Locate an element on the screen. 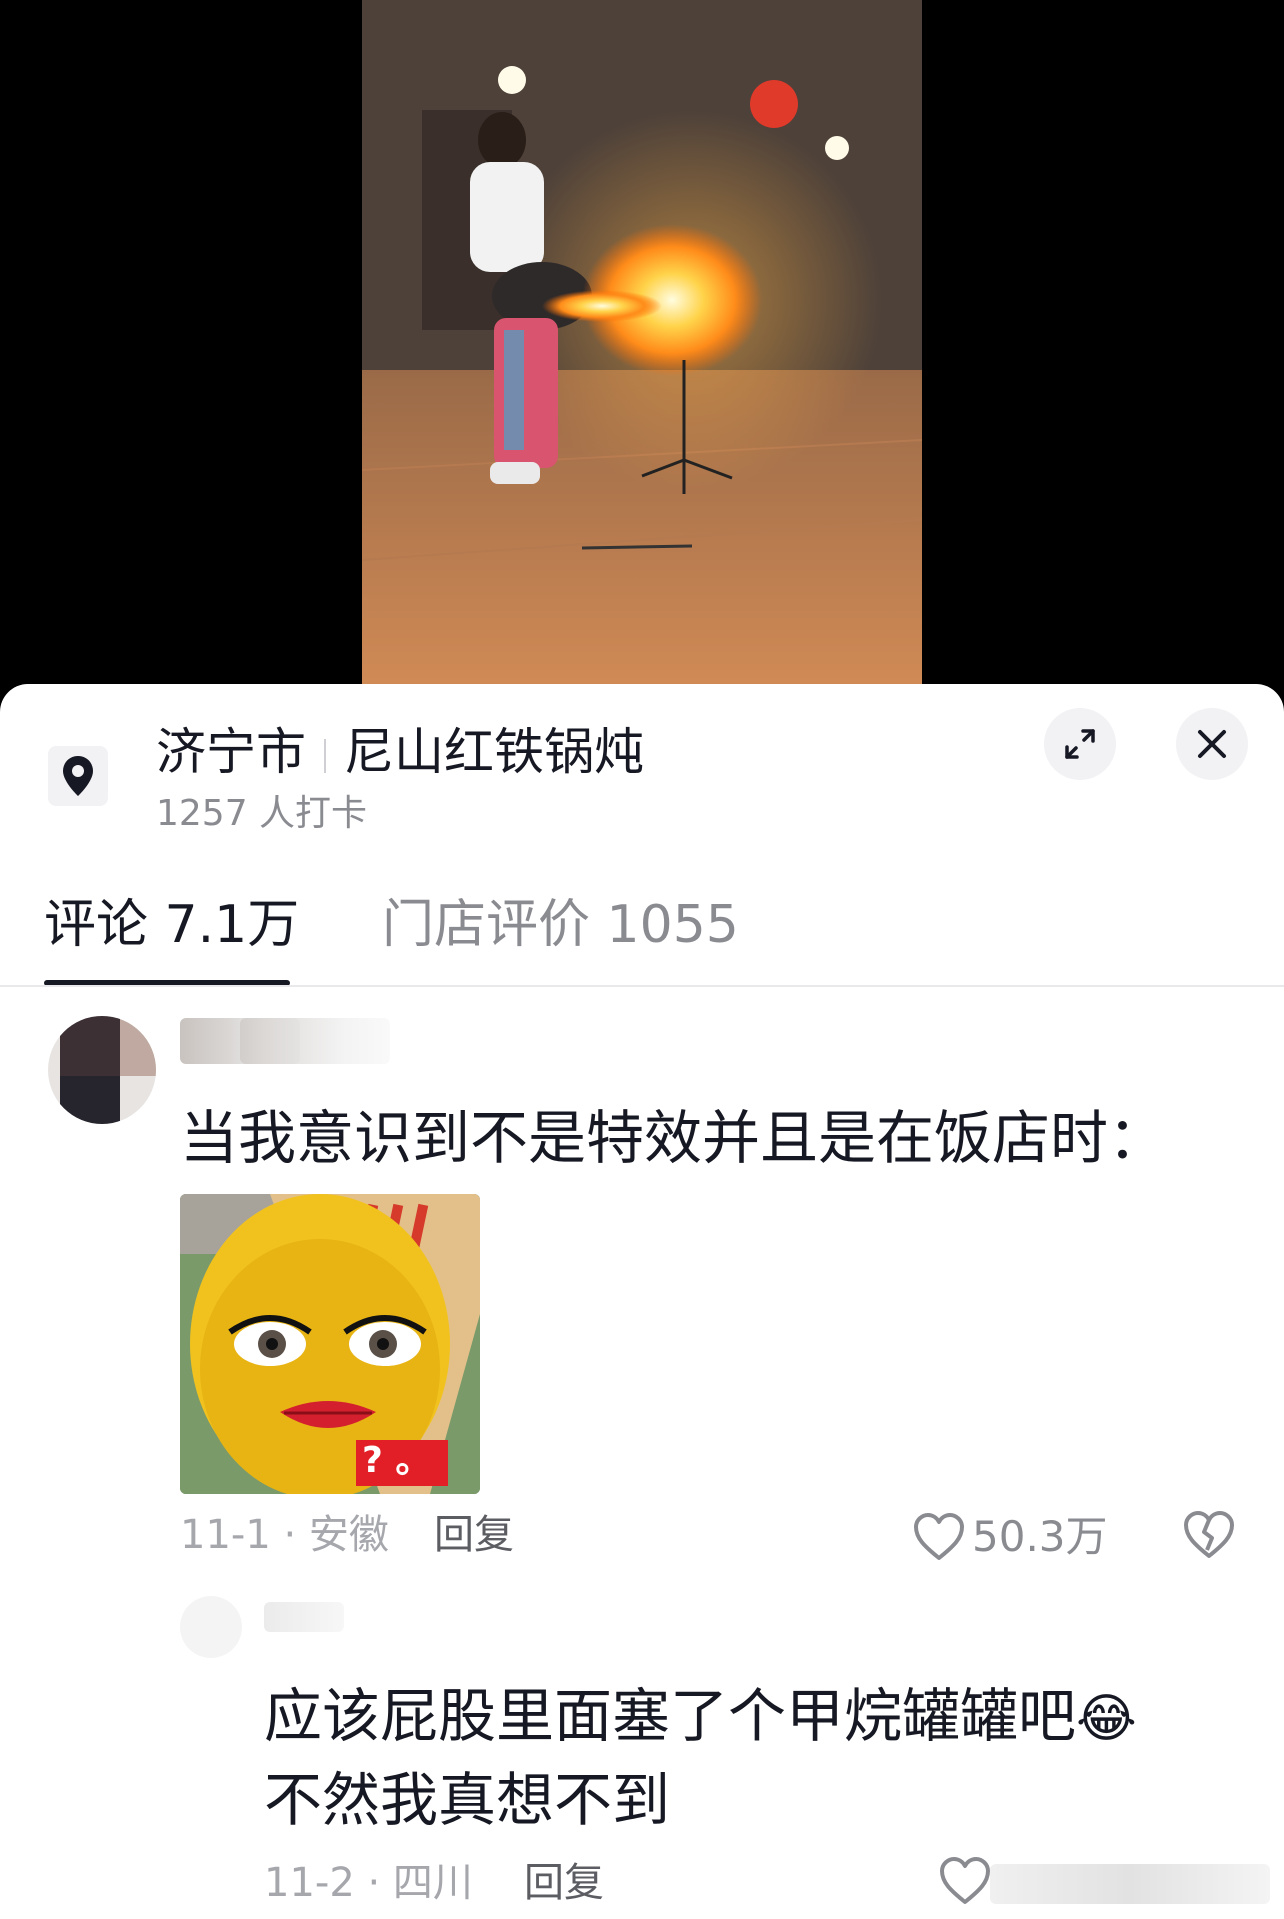 The width and height of the screenshot is (1284, 1919). reply-reply-button: 回复 is located at coordinates (564, 1883).